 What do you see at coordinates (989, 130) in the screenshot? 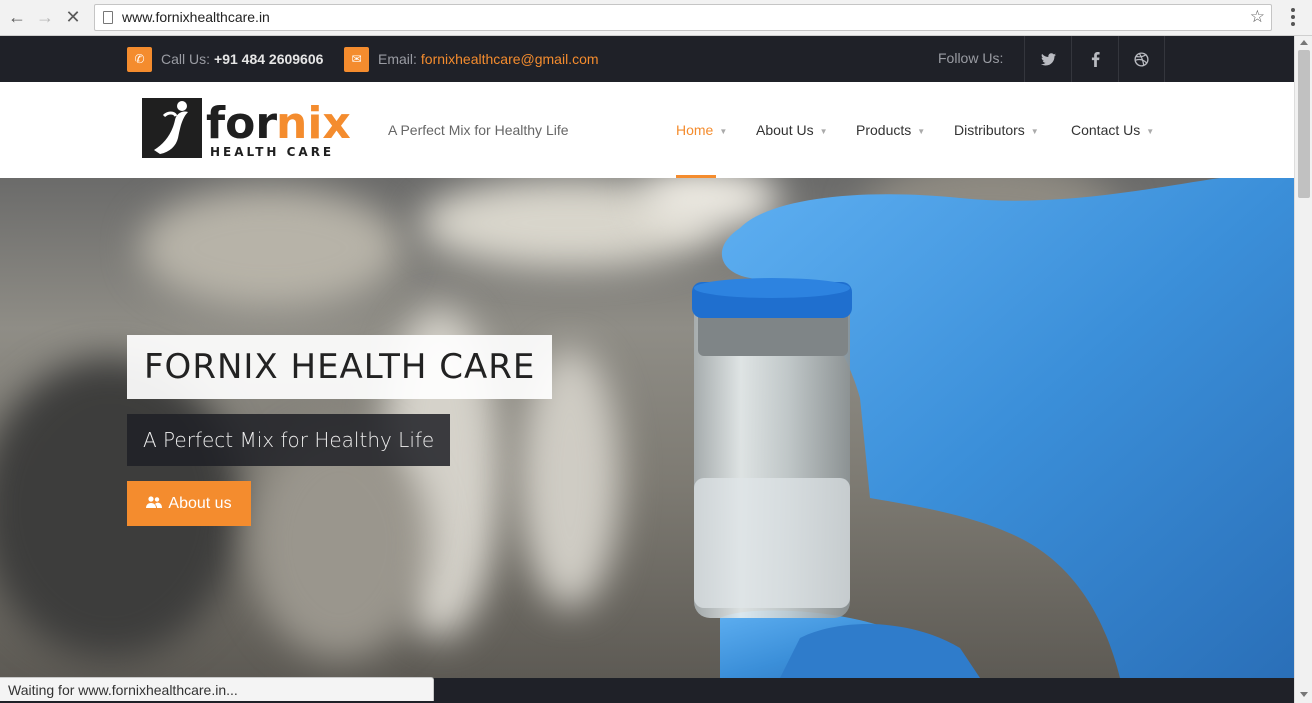
I see `nav-distributors-label: Distributors` at bounding box center [989, 130].